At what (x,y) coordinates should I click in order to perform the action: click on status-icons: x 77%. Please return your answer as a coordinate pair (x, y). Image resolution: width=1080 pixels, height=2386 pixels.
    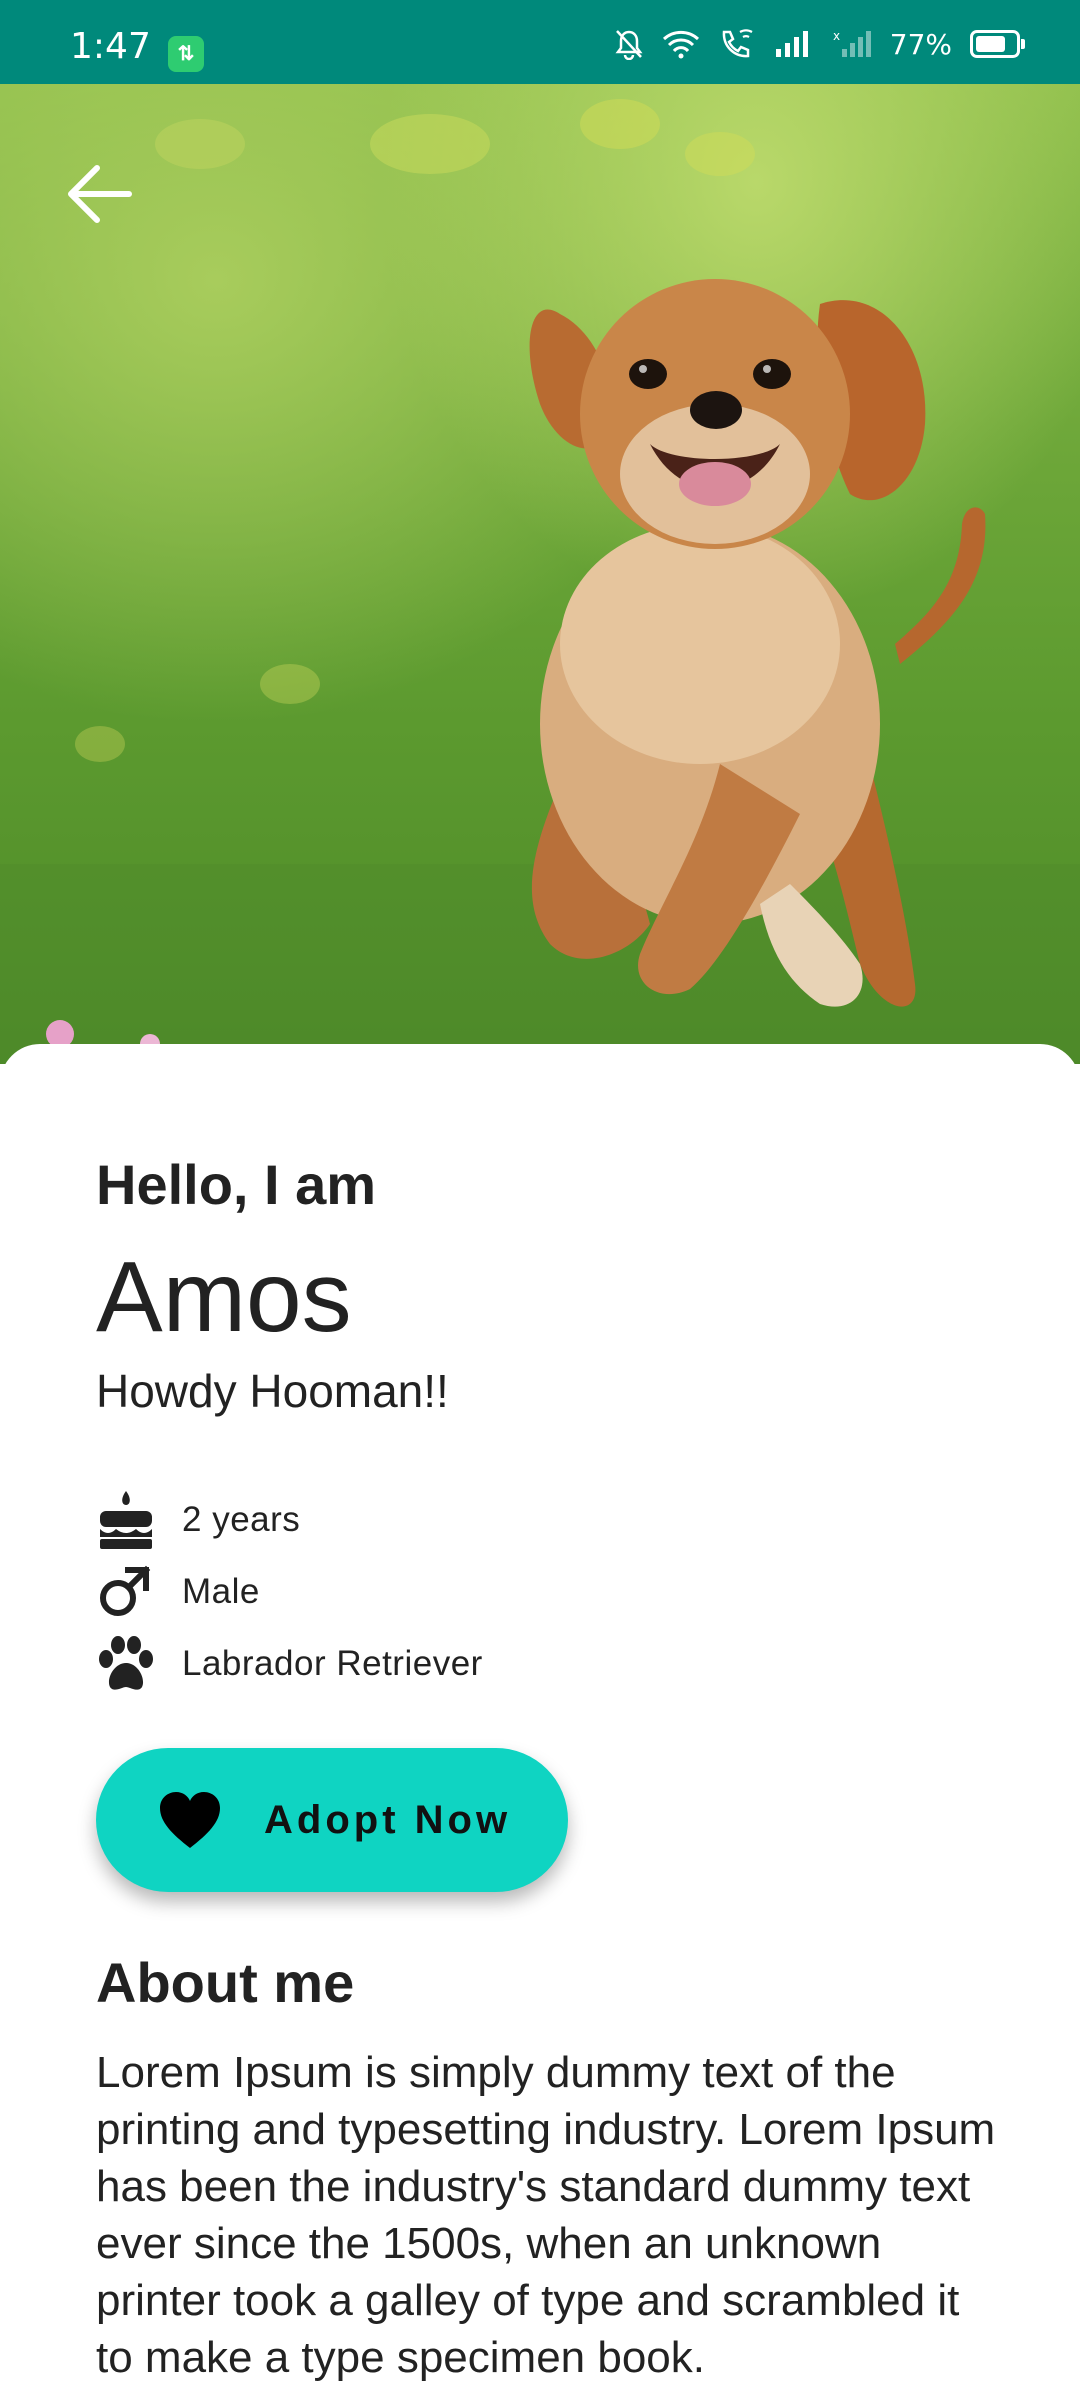
    Looking at the image, I should click on (819, 44).